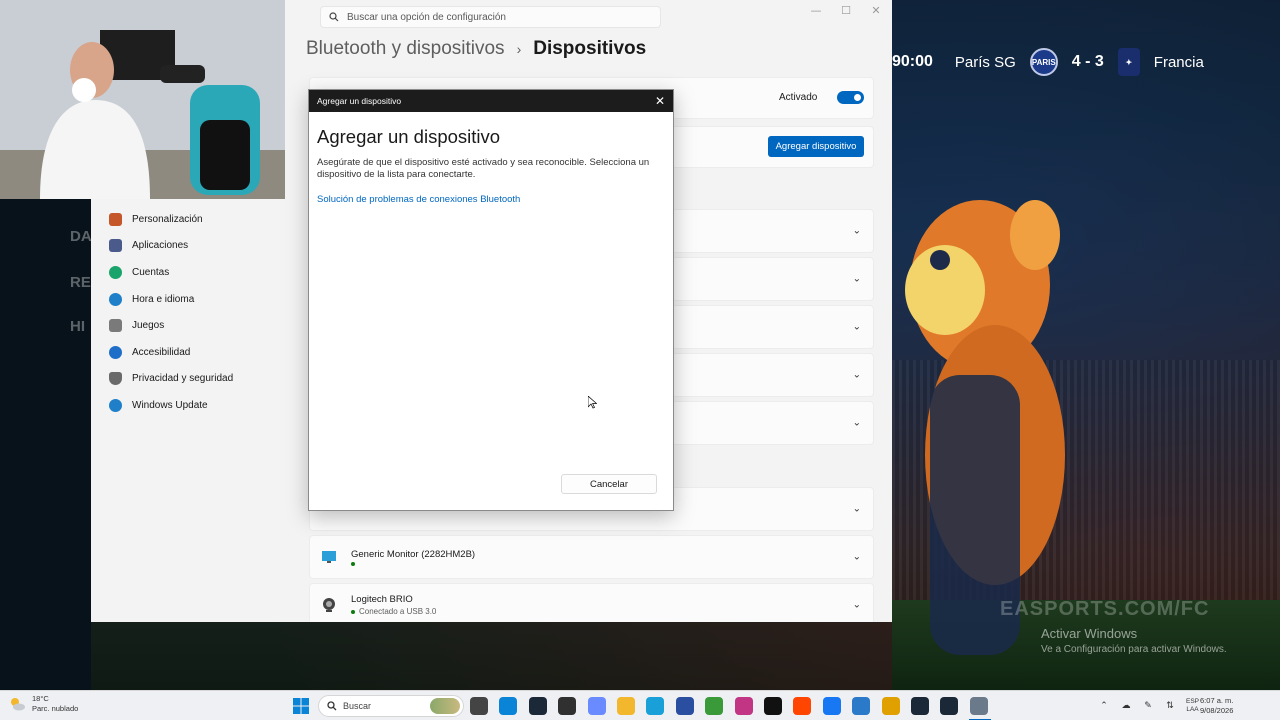 This screenshot has height=720, width=1280. Describe the element at coordinates (359, 101) in the screenshot. I see `dialog-titlebar-text: Agregar un dispositivo` at that location.